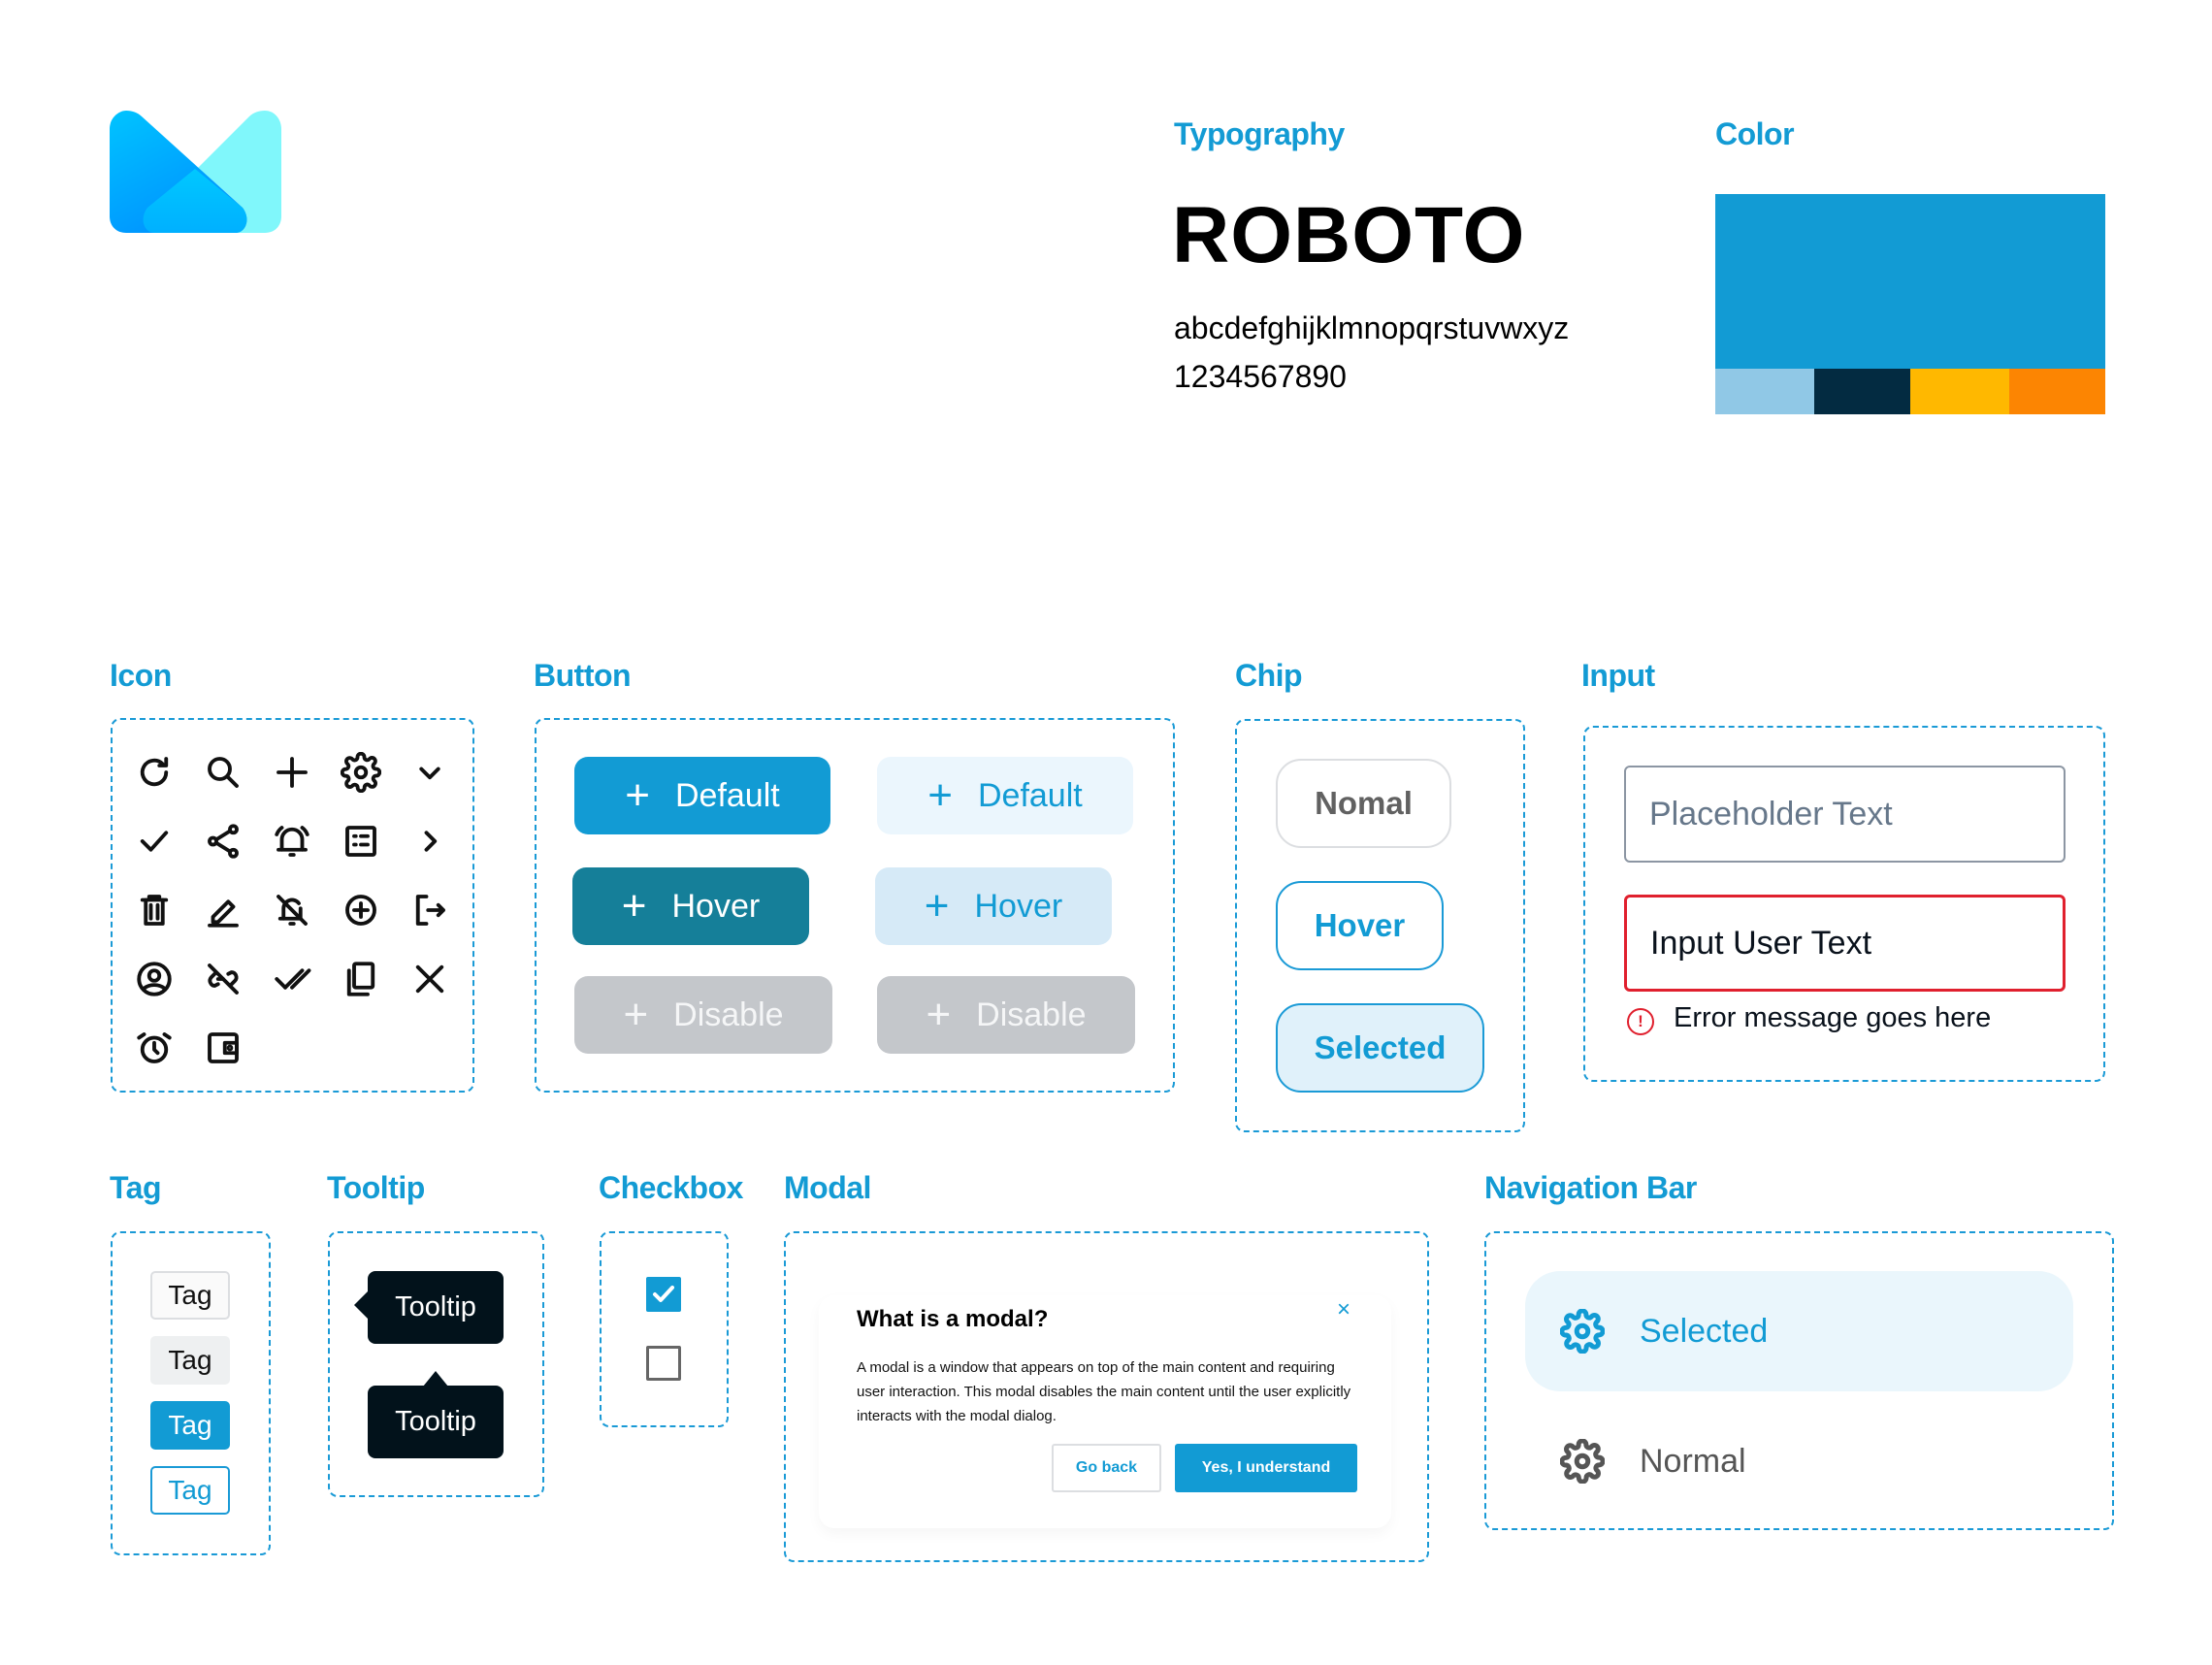 Image resolution: width=2212 pixels, height=1665 pixels. I want to click on double-check-icon, so click(292, 979).